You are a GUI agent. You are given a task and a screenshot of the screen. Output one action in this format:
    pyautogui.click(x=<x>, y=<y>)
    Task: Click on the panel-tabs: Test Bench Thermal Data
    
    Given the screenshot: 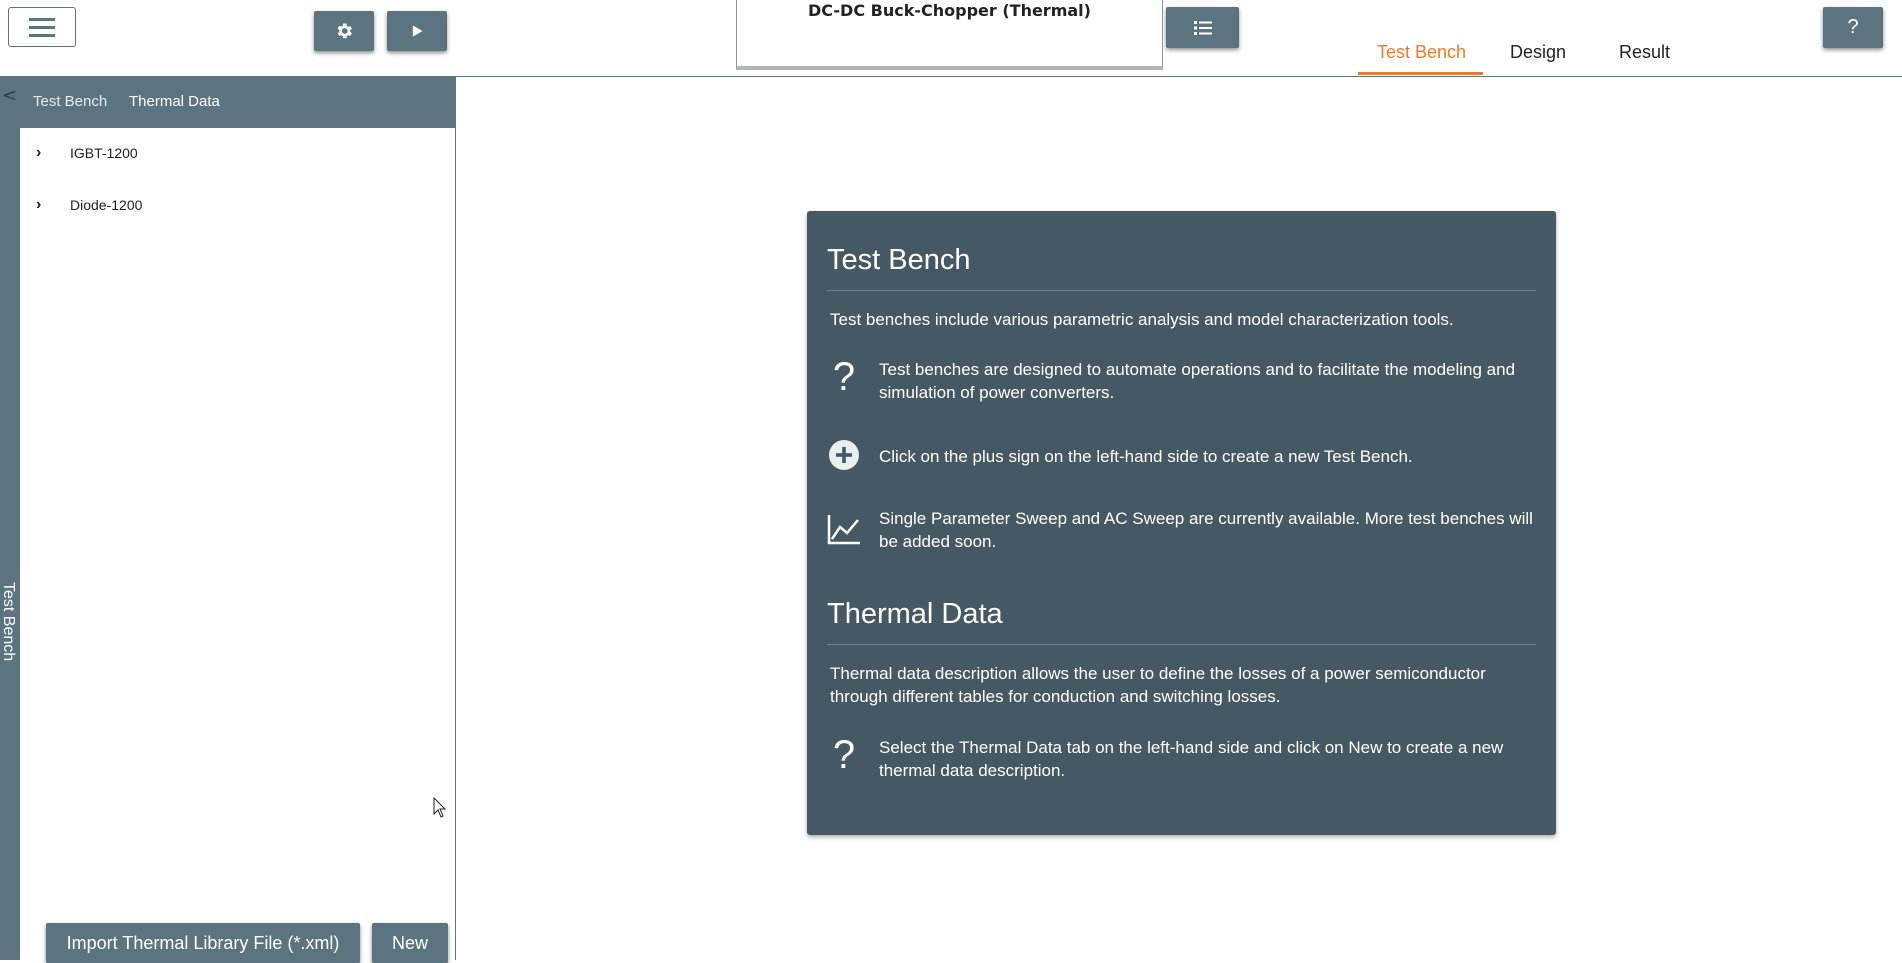 What is the action you would take?
    pyautogui.click(x=238, y=102)
    